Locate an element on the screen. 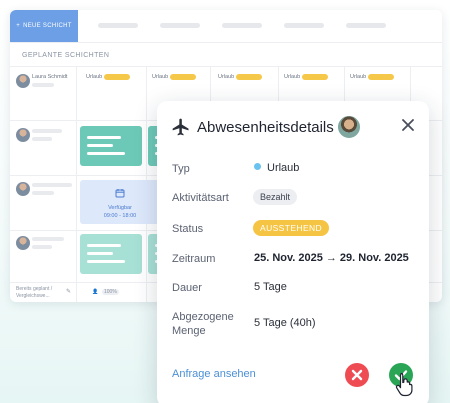 The height and width of the screenshot is (403, 450). activity-badge: Bezahlt is located at coordinates (275, 197).